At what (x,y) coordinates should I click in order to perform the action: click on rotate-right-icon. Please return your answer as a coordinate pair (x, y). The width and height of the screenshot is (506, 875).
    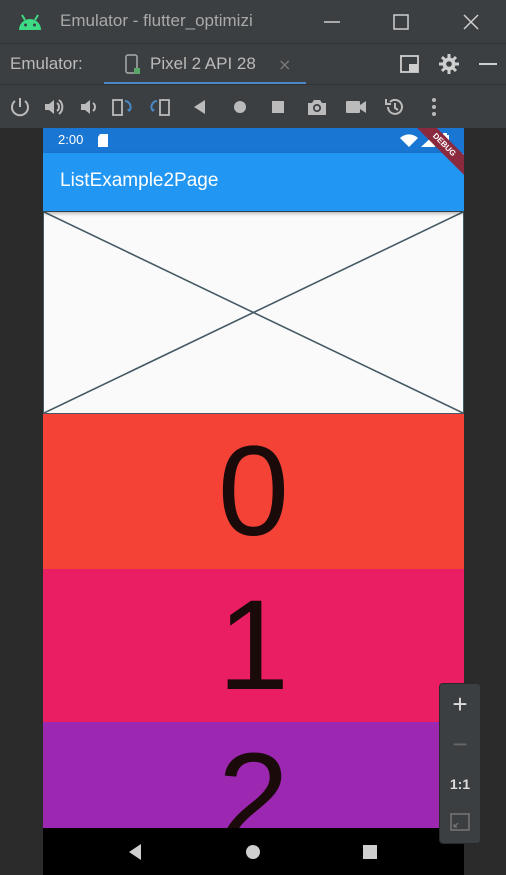
    Looking at the image, I should click on (160, 107).